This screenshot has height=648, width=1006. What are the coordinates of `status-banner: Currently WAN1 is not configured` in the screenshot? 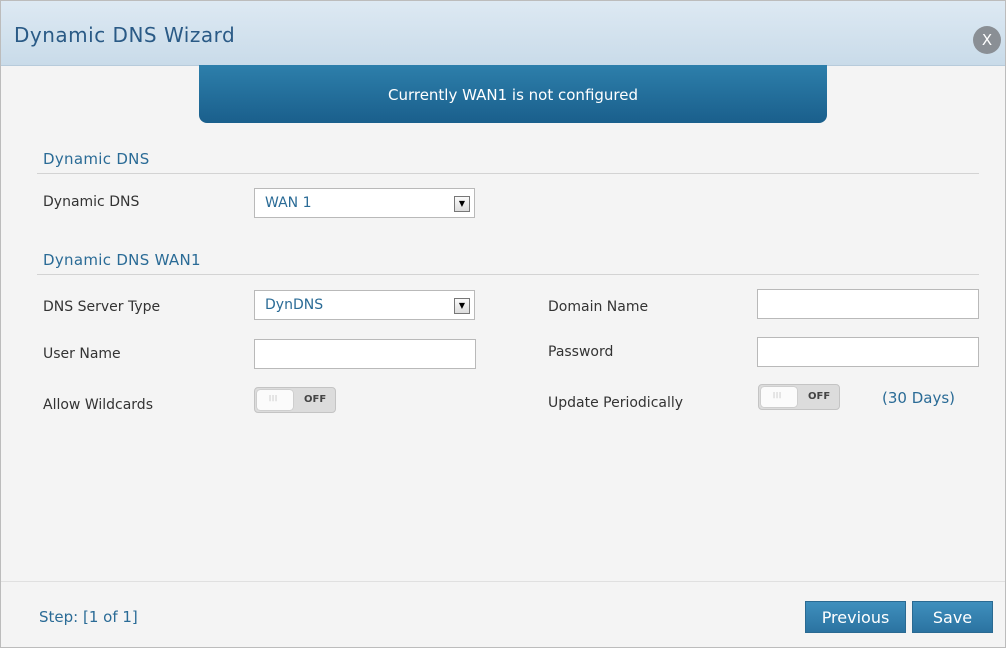 It's located at (513, 94).